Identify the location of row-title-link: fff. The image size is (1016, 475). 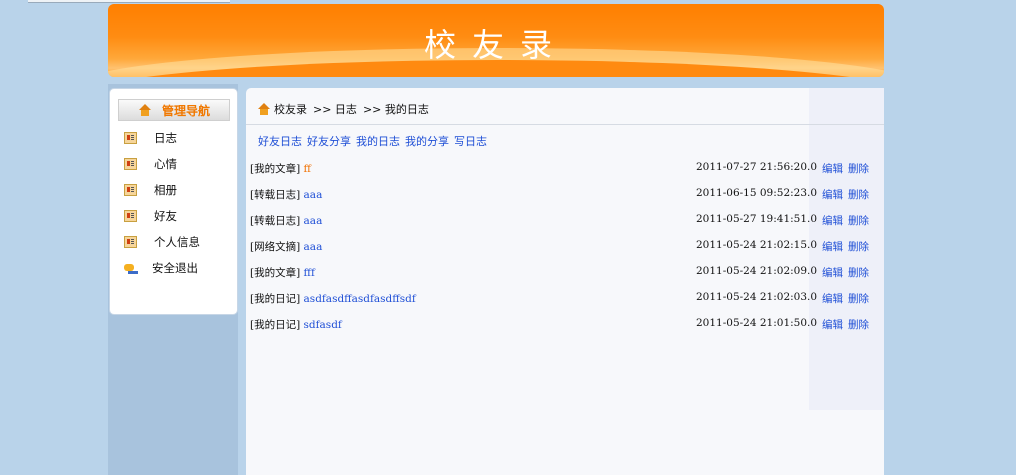
(309, 273).